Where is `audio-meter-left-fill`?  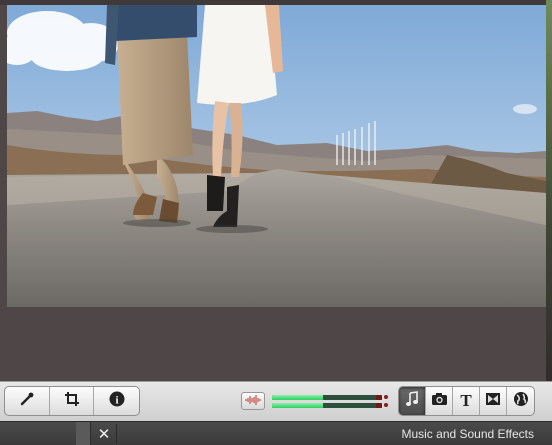 audio-meter-left-fill is located at coordinates (297, 397).